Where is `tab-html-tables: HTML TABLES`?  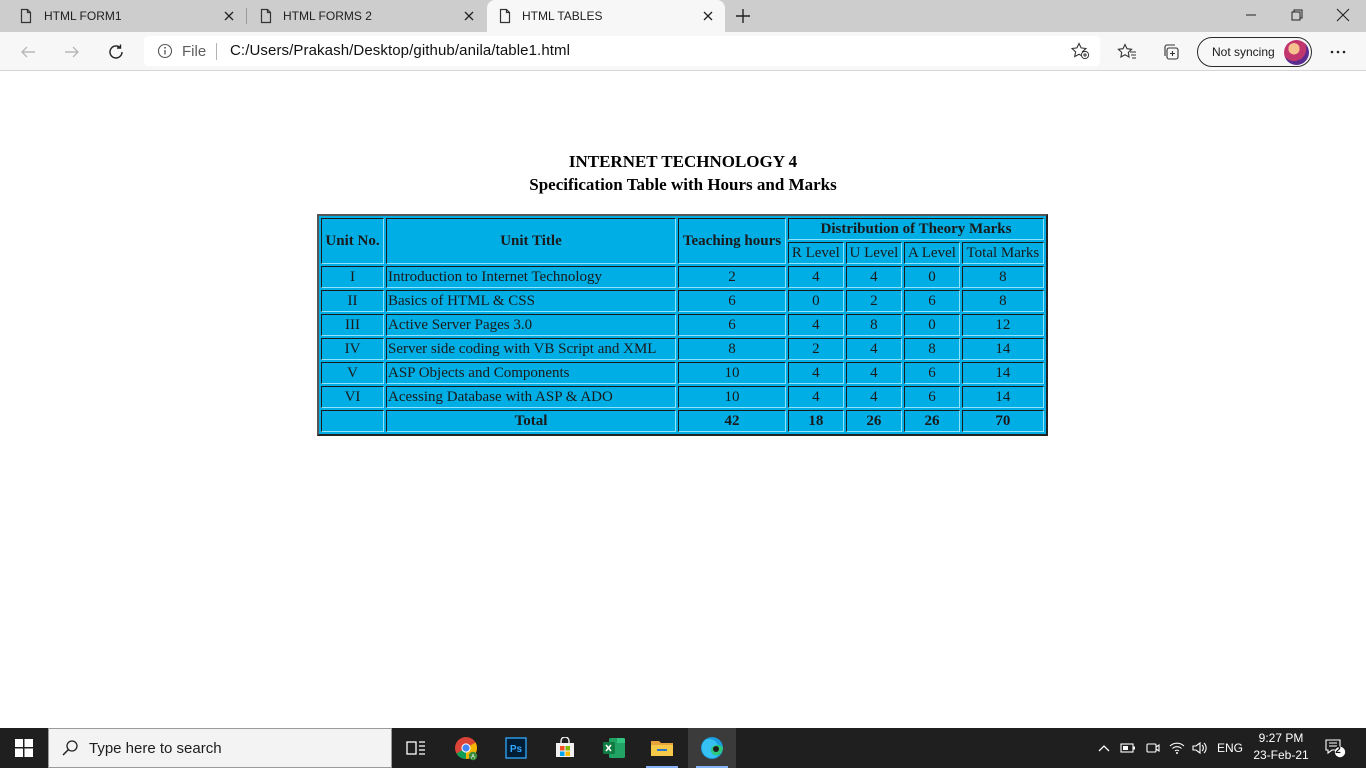 tab-html-tables: HTML TABLES is located at coordinates (606, 16).